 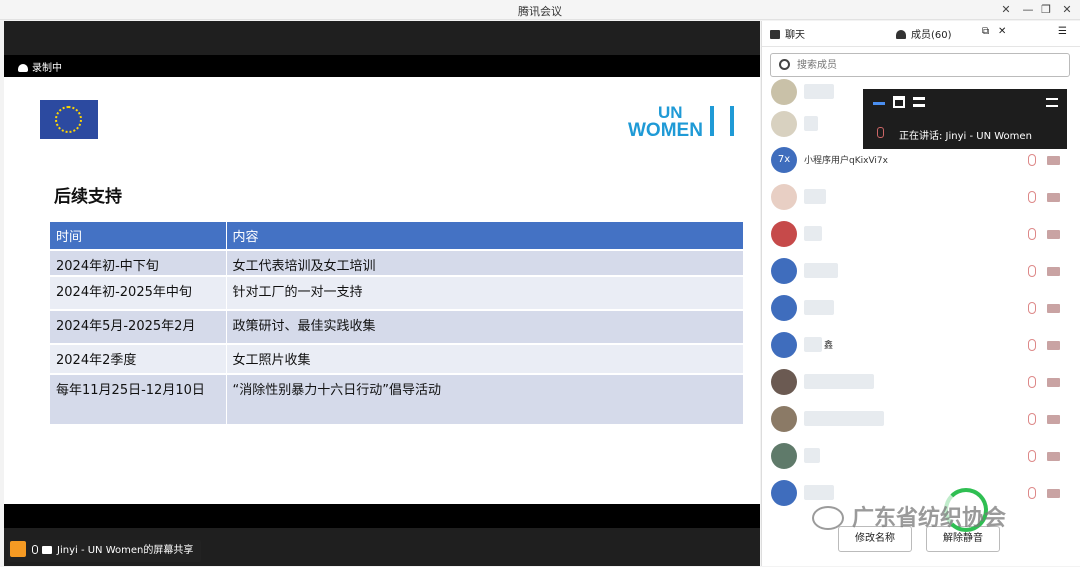 What do you see at coordinates (775, 34) in the screenshot?
I see `chat-icon` at bounding box center [775, 34].